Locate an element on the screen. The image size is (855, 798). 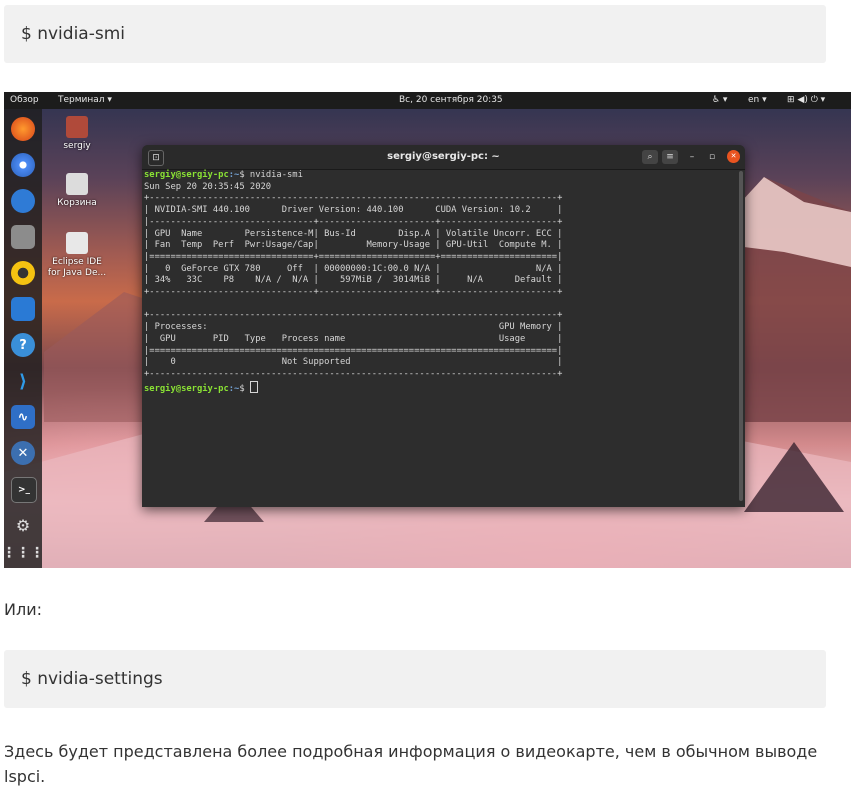
terminal-scrollbar is located at coordinates (741, 336).